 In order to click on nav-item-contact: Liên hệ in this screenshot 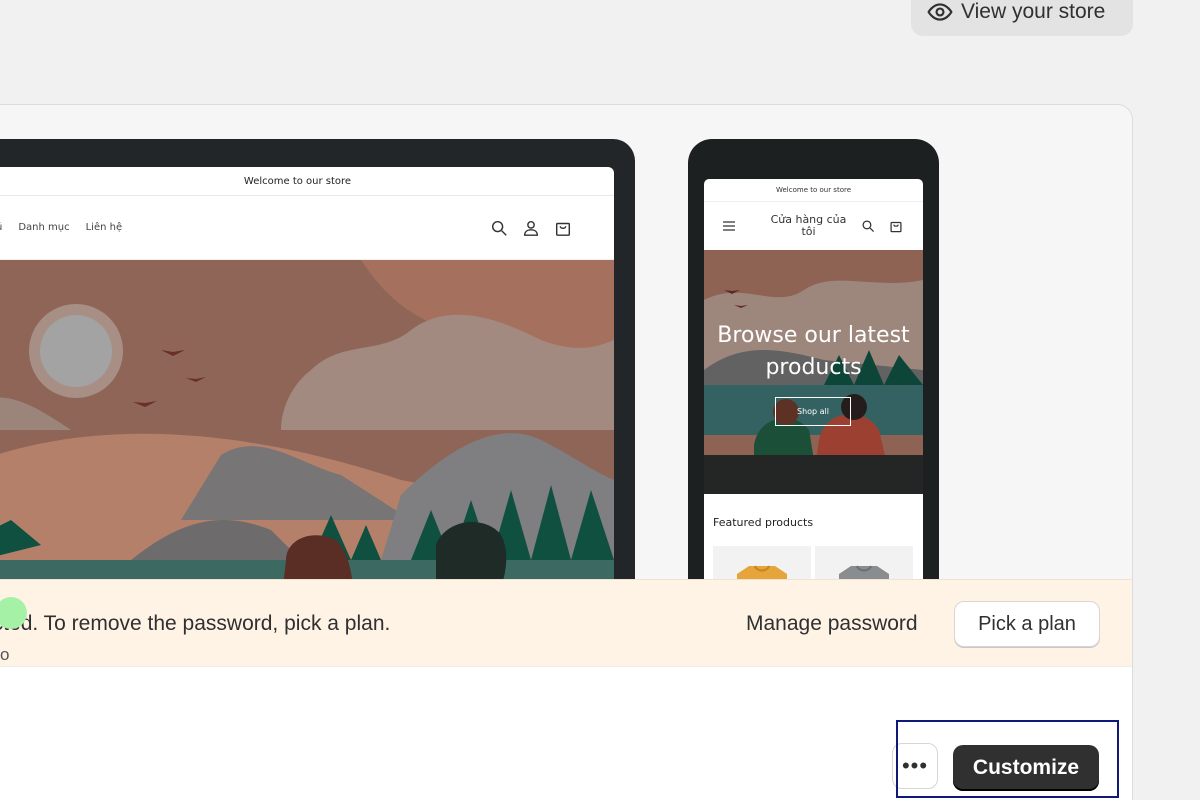, I will do `click(104, 227)`.